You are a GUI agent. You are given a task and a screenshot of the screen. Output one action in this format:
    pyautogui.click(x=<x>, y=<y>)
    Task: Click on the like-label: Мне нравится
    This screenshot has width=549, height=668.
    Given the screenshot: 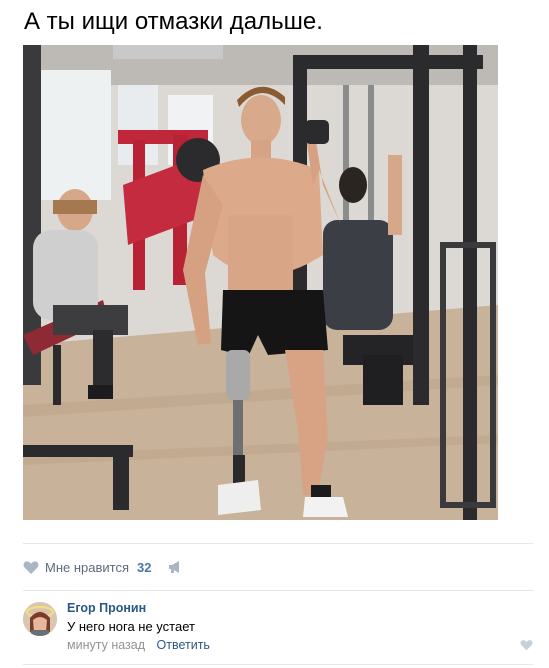 What is the action you would take?
    pyautogui.click(x=87, y=567)
    